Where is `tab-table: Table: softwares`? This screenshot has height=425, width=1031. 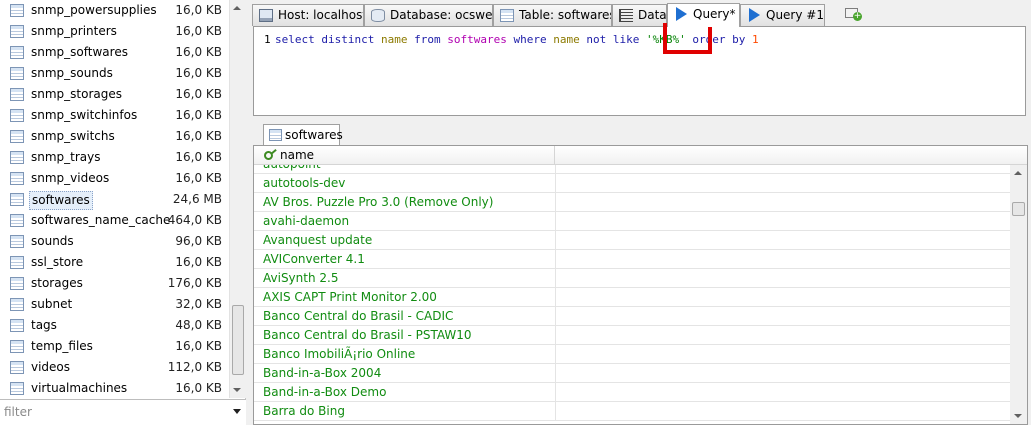
tab-table: Table: softwares is located at coordinates (552, 15).